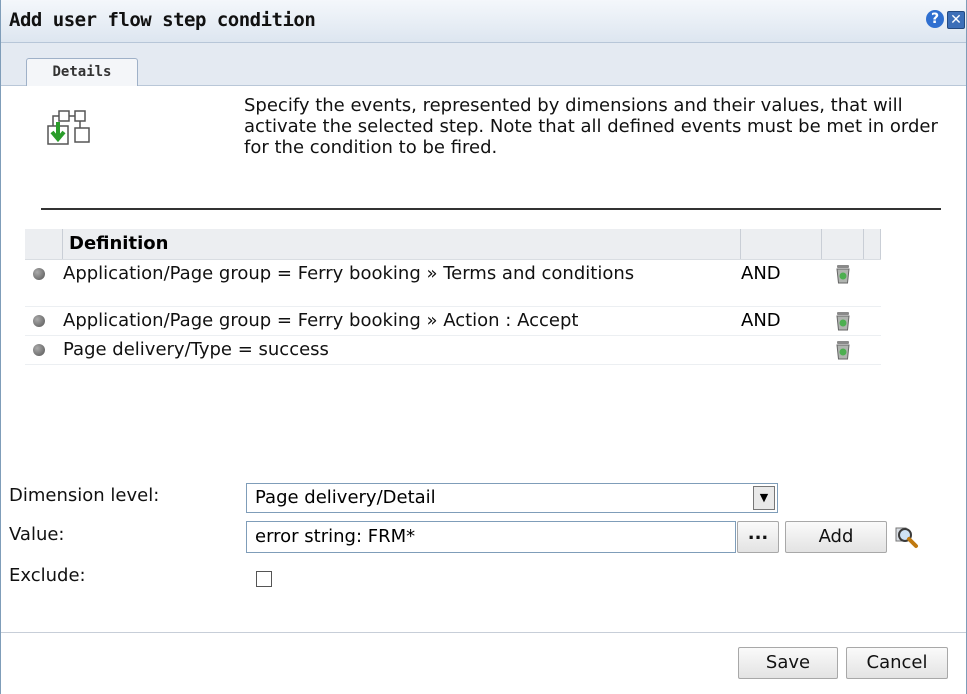  What do you see at coordinates (162, 20) in the screenshot?
I see `dialog-title: Add user flow step condition` at bounding box center [162, 20].